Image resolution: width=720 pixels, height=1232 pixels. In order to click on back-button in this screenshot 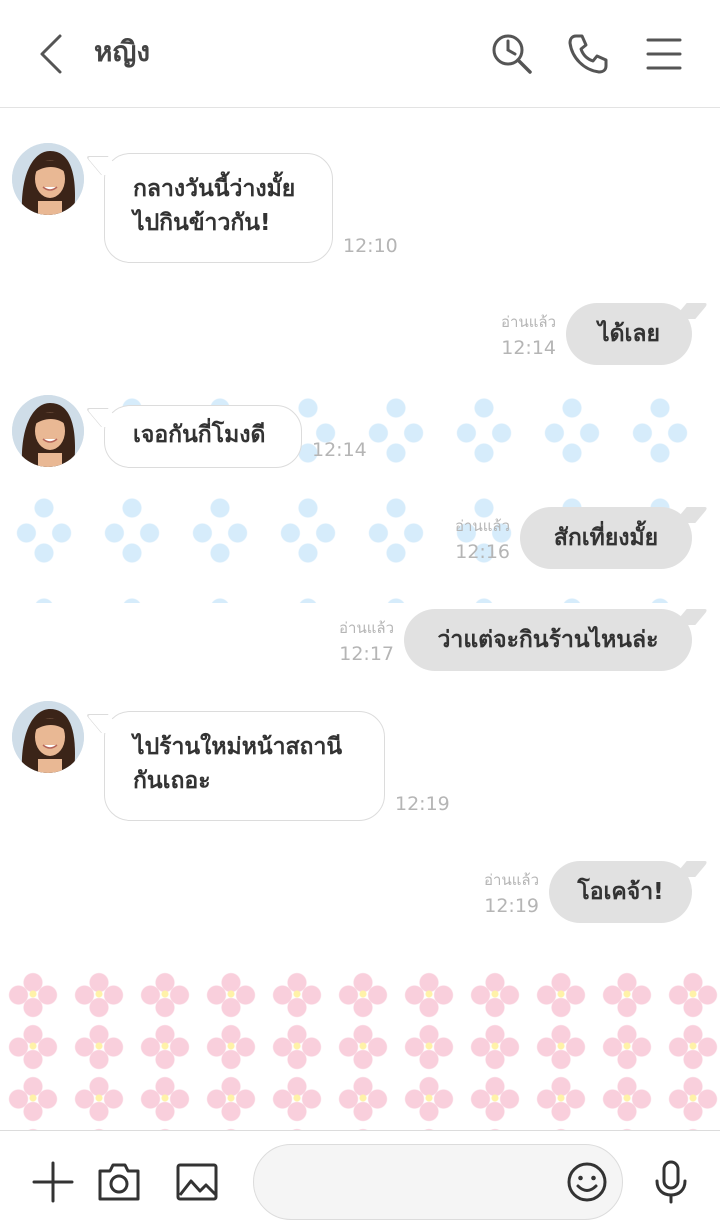, I will do `click(52, 54)`.